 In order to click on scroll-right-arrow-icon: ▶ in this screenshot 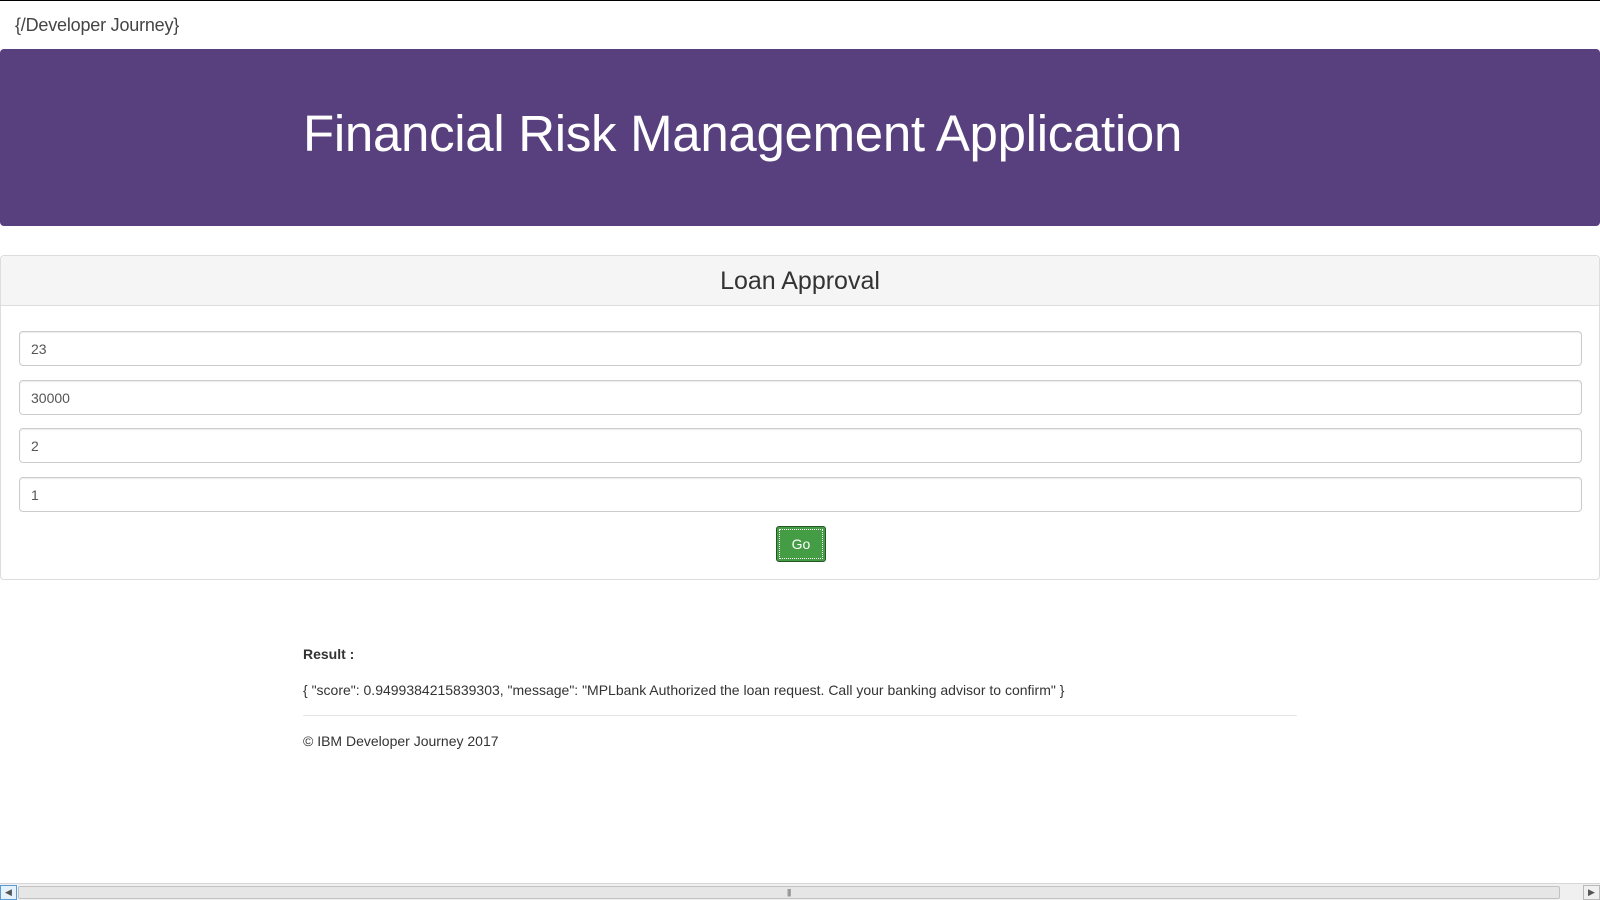, I will do `click(1591, 892)`.